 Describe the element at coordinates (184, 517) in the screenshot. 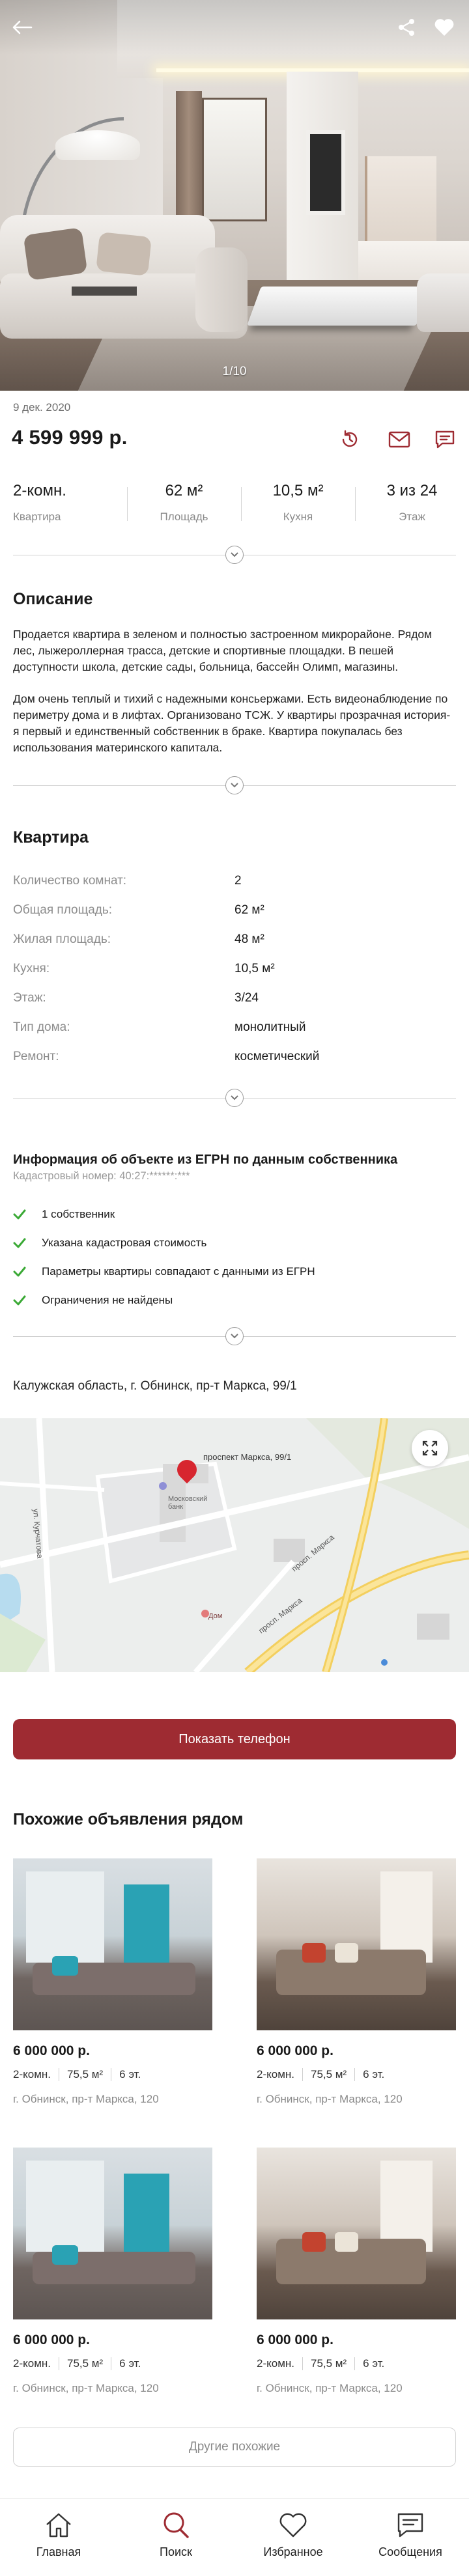

I see `fact-label: Площадь` at that location.